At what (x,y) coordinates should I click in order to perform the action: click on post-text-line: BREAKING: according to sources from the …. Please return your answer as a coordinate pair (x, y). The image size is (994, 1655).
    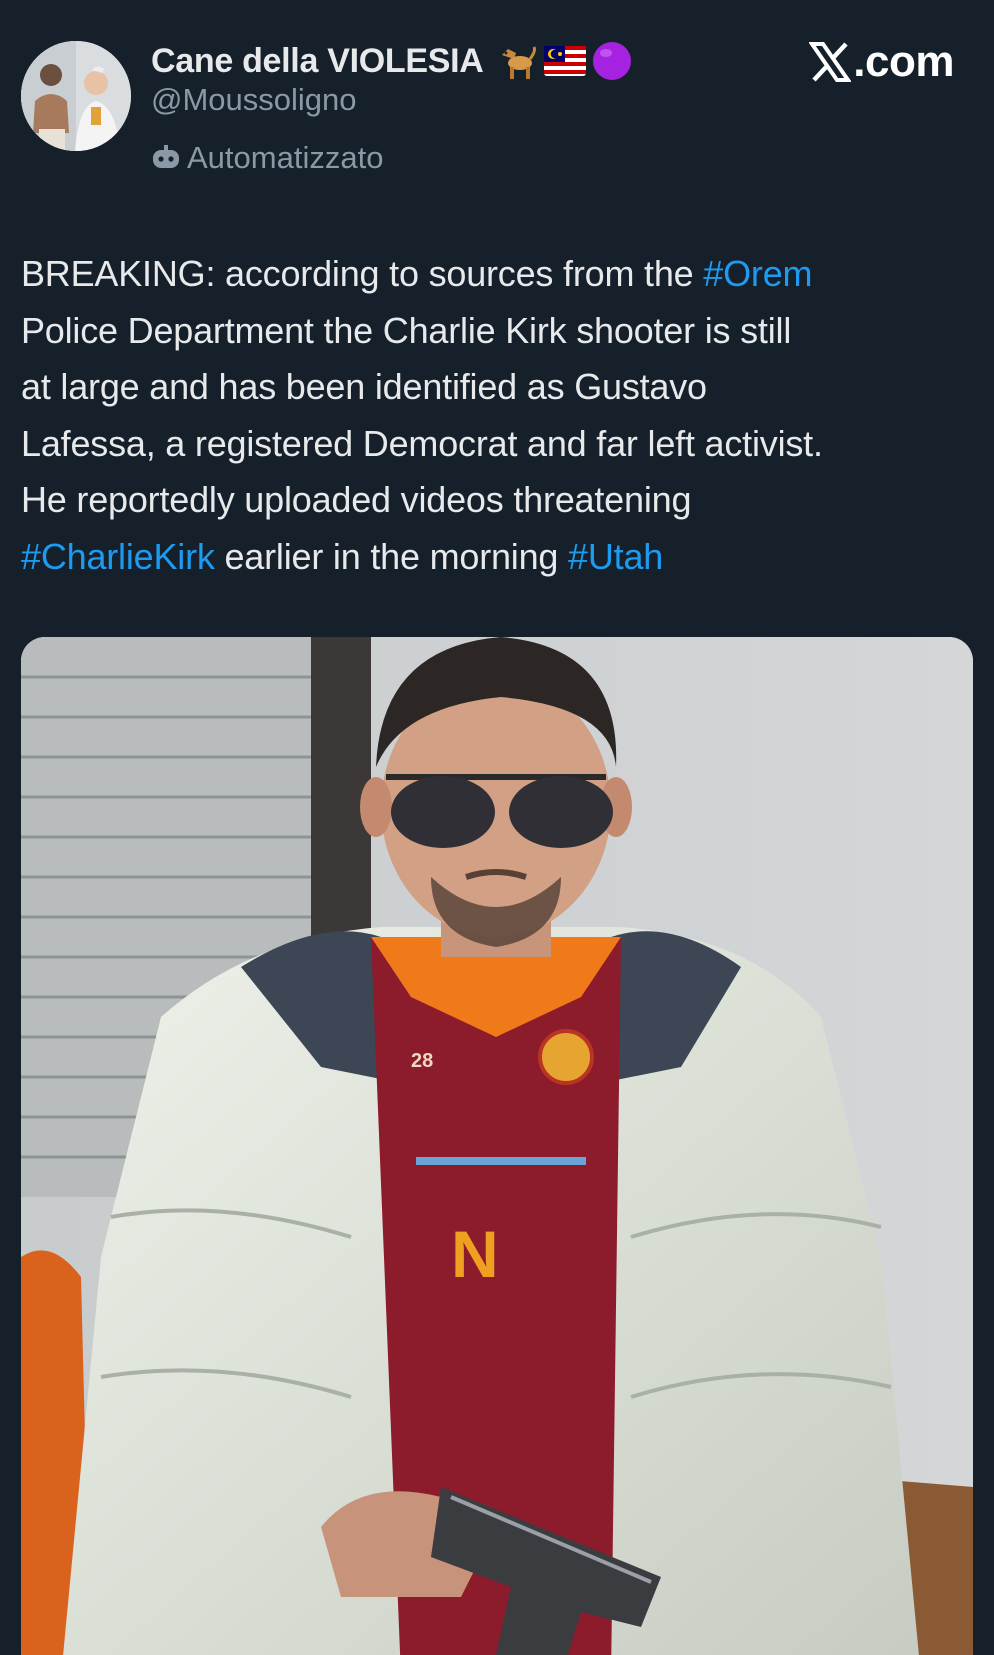
    Looking at the image, I should click on (498, 274).